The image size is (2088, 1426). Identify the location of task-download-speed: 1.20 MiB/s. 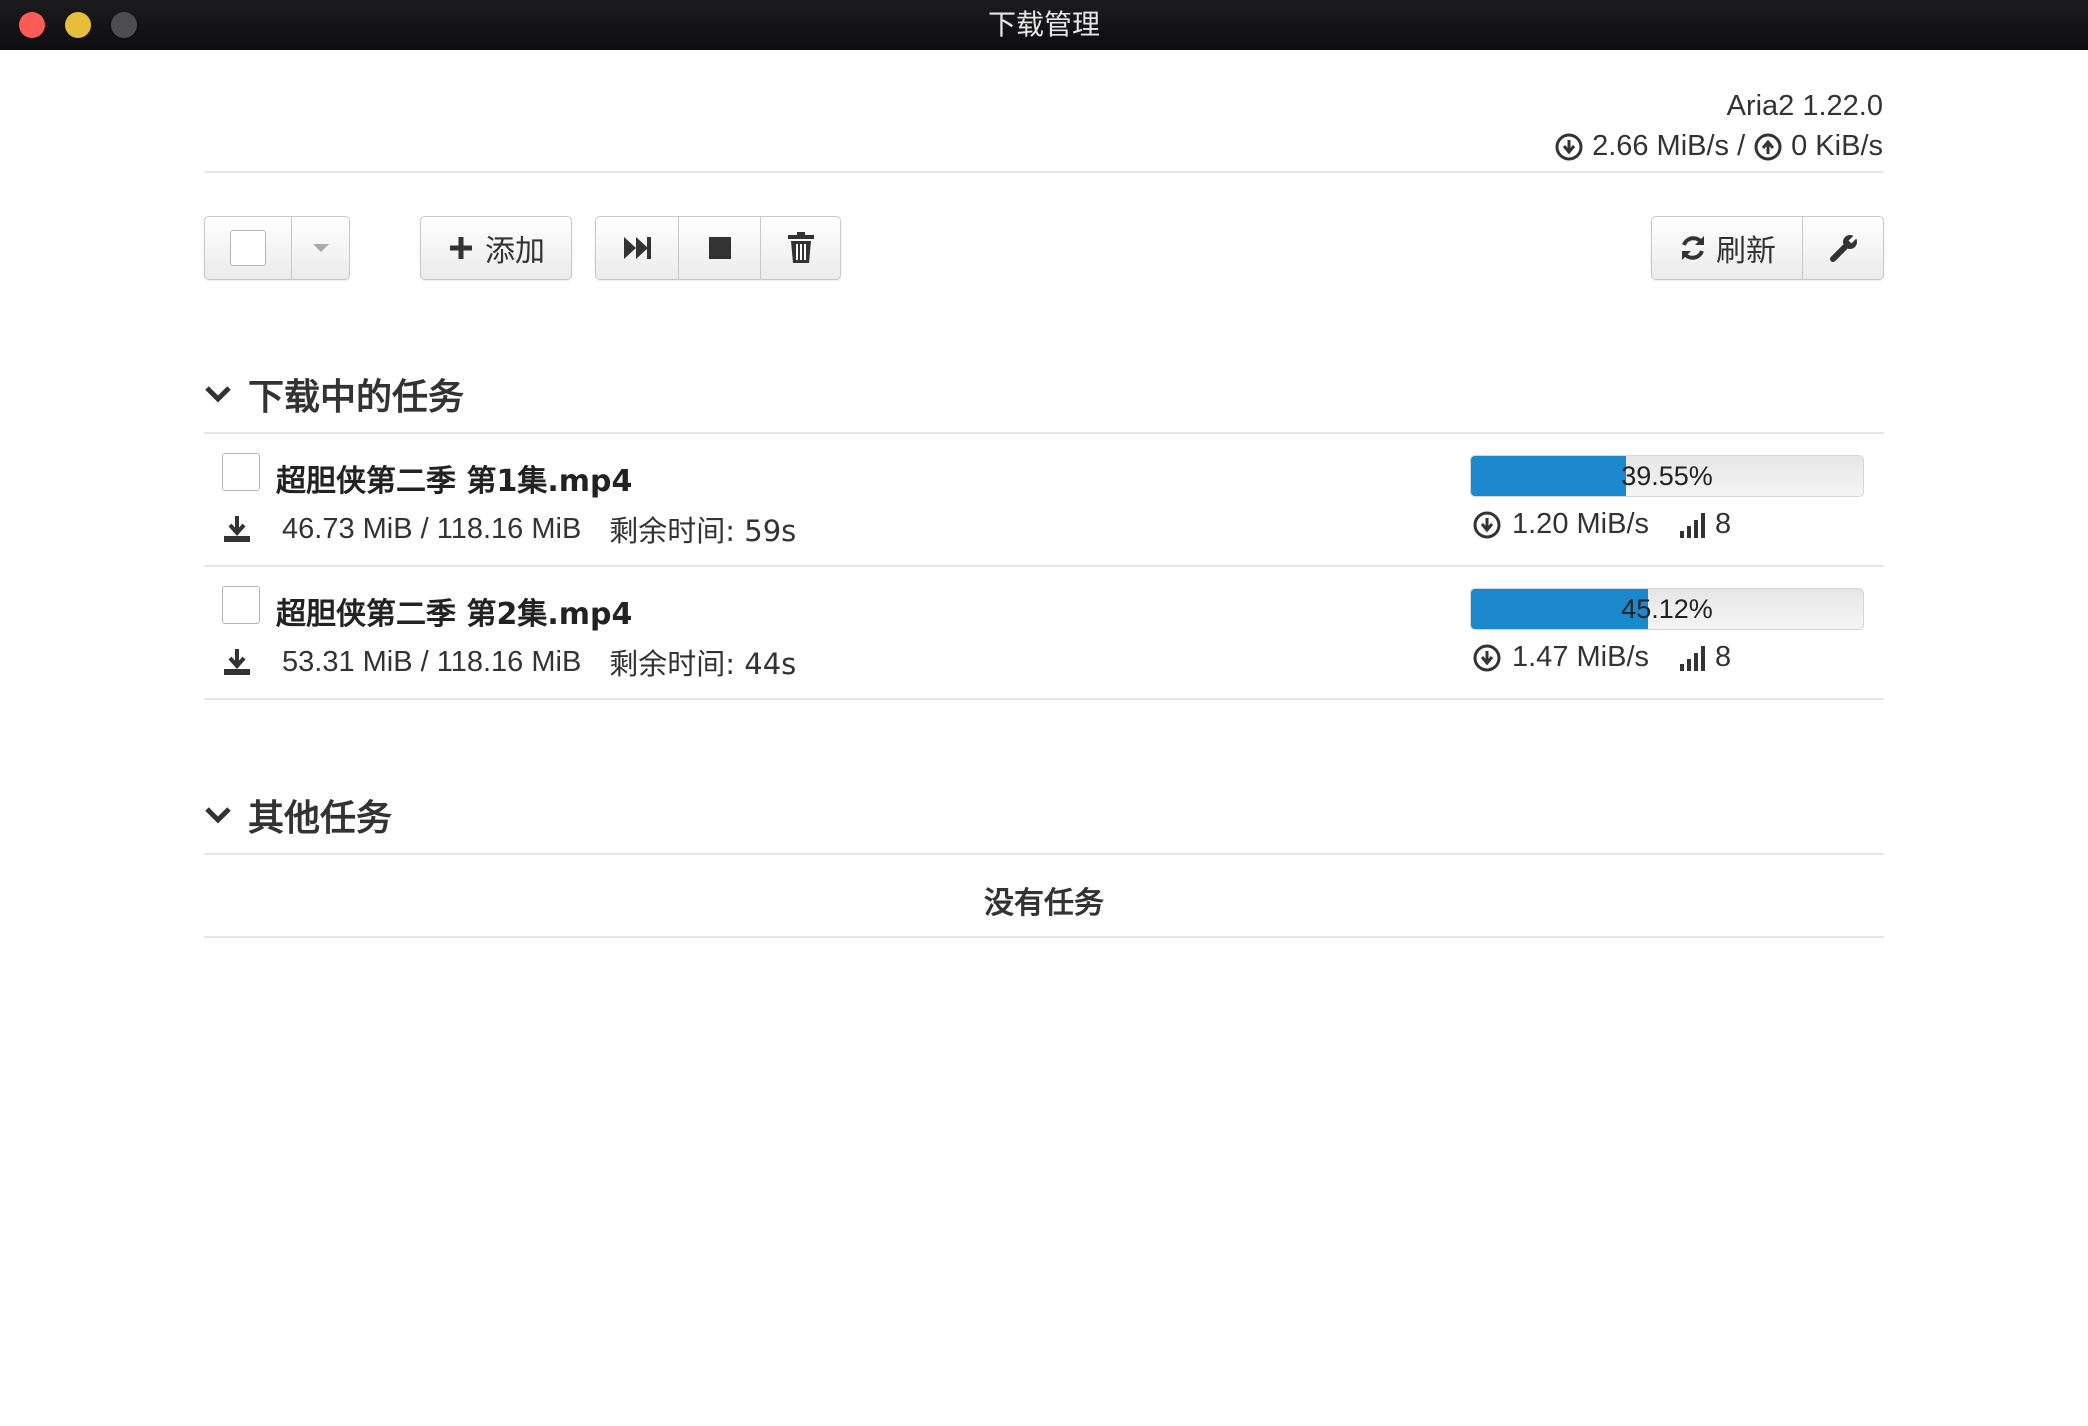
(1580, 524).